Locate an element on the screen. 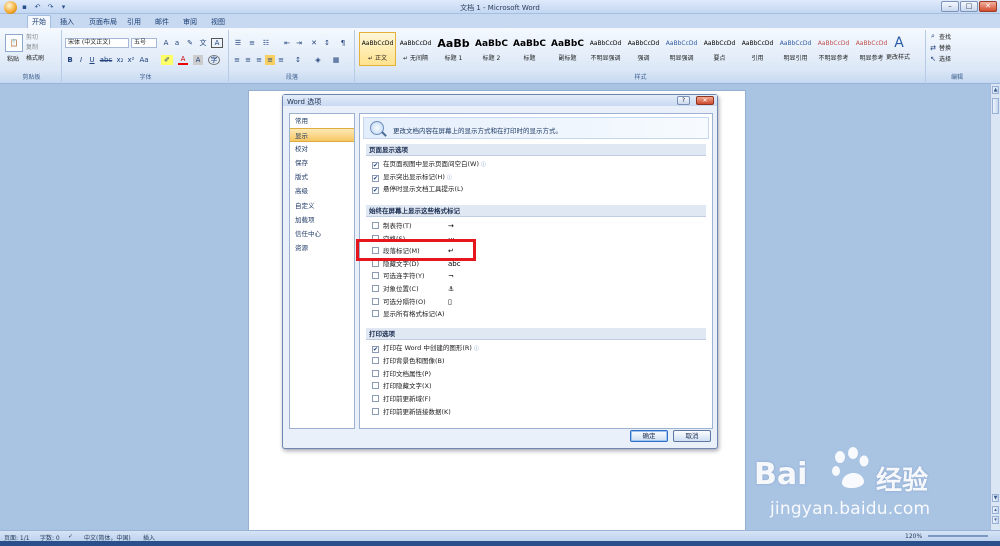 The width and height of the screenshot is (1000, 546). find-button: 查找 is located at coordinates (945, 36).